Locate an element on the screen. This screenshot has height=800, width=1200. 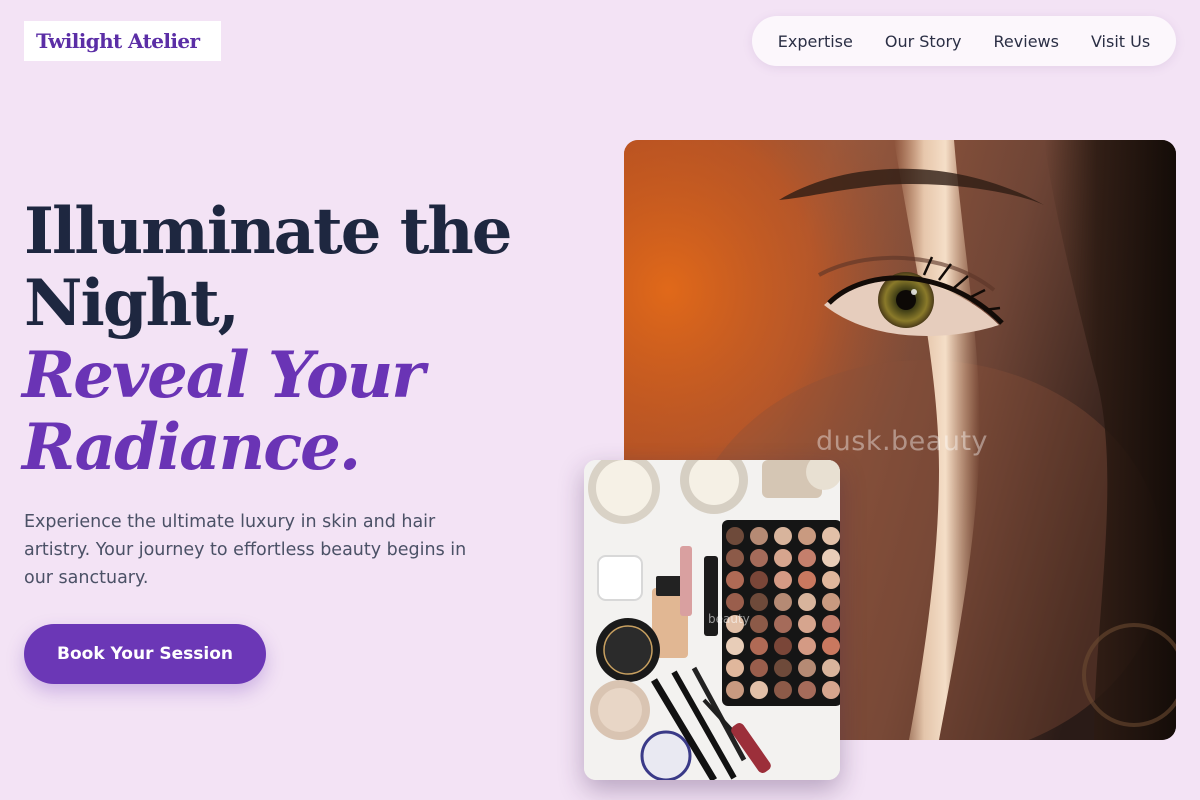
nav-link-reviews: Reviews is located at coordinates (1026, 41).